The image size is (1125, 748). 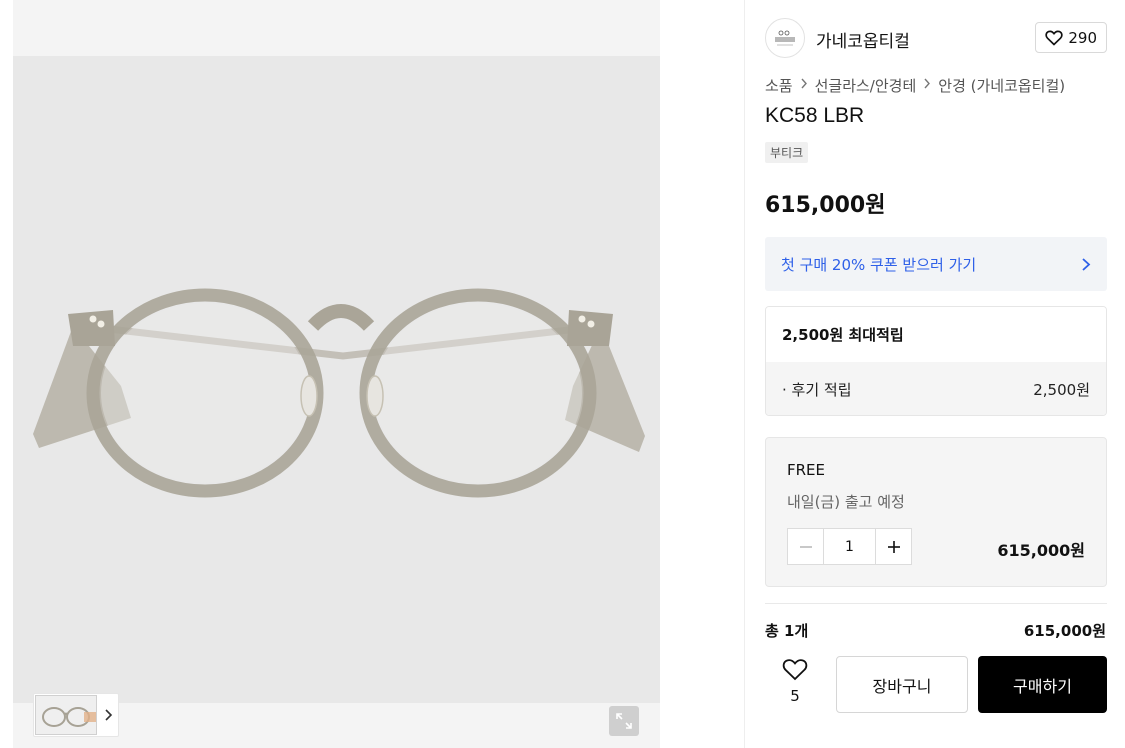 I want to click on buy-now-button: 구매하기, so click(x=1042, y=684).